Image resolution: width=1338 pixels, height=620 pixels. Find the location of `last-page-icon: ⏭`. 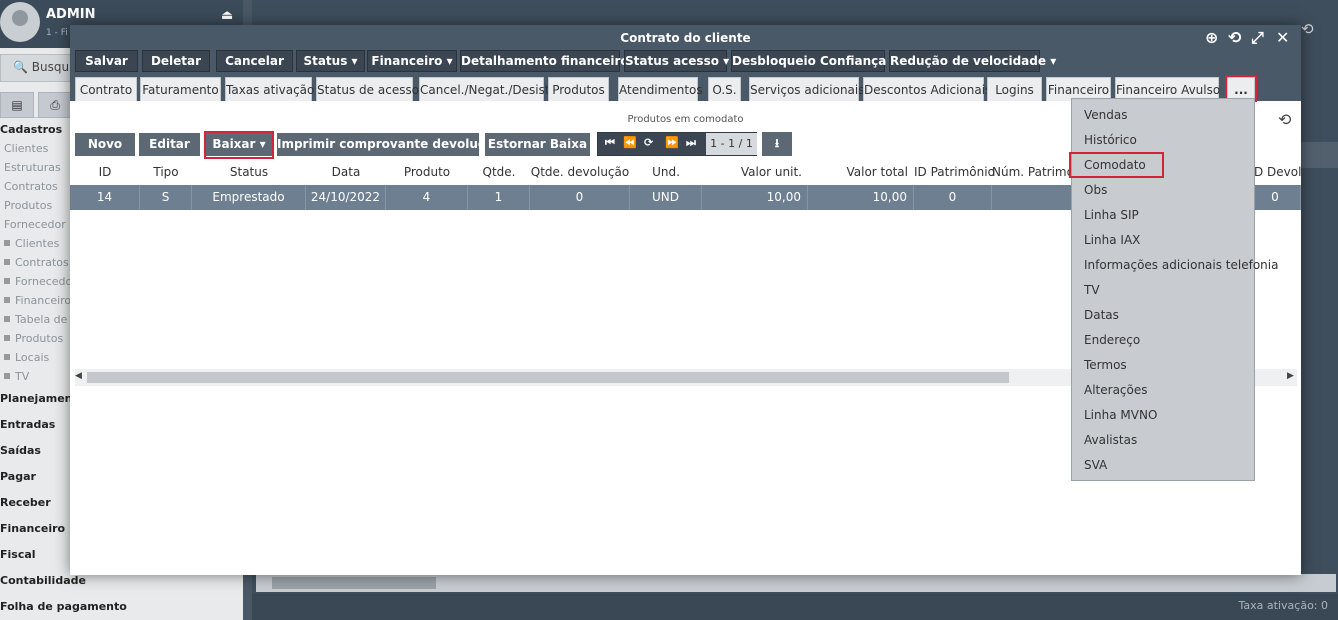

last-page-icon: ⏭ is located at coordinates (691, 143).